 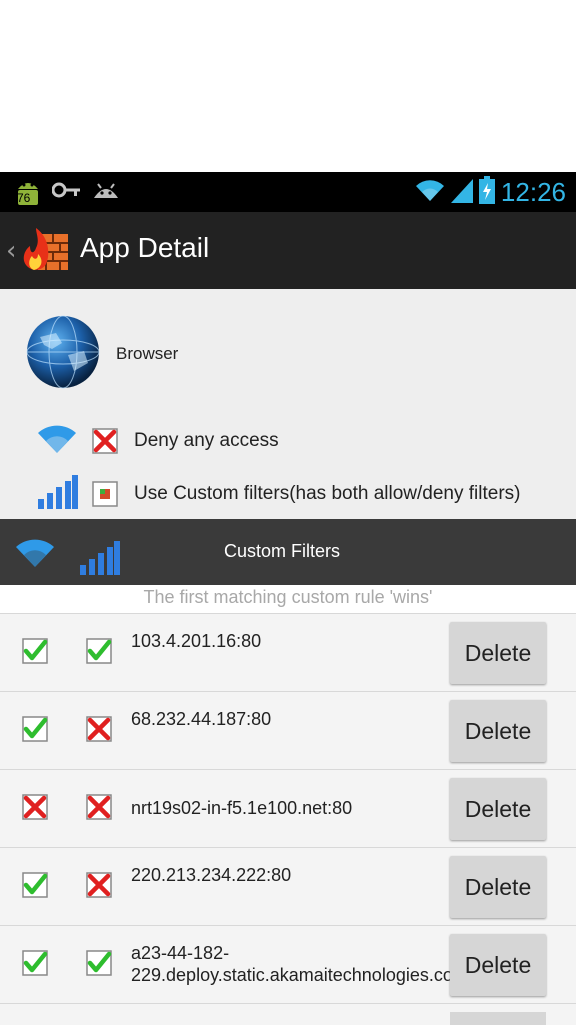 I want to click on android-icon: 76, so click(x=28, y=192).